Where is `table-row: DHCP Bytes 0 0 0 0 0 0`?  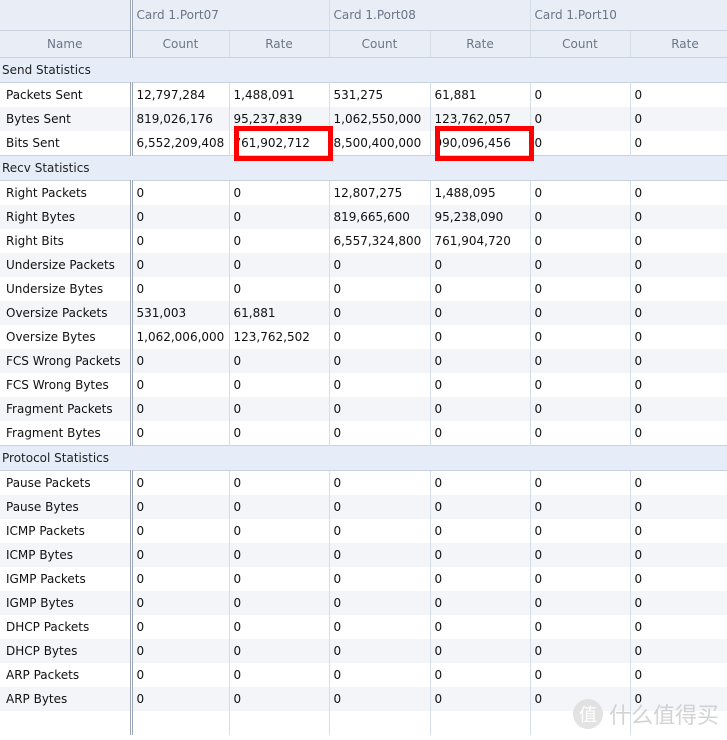 table-row: DHCP Bytes 0 0 0 0 0 0 is located at coordinates (363, 651).